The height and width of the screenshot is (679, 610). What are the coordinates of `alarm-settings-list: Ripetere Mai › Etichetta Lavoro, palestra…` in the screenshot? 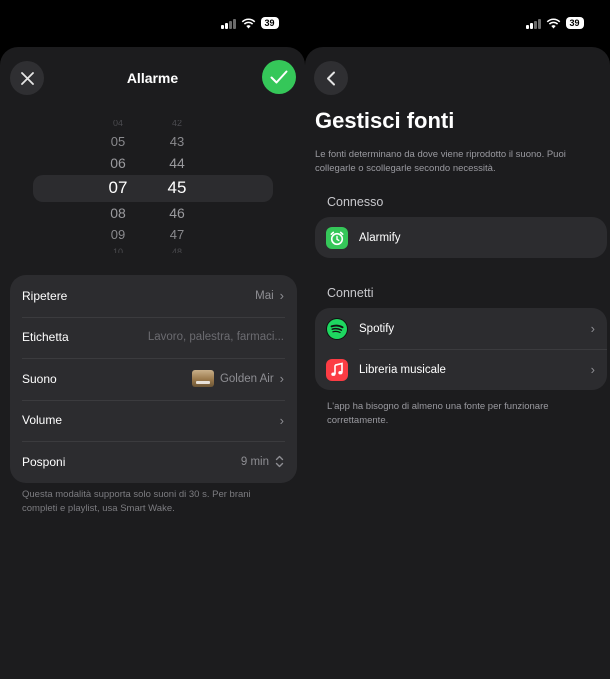 It's located at (153, 379).